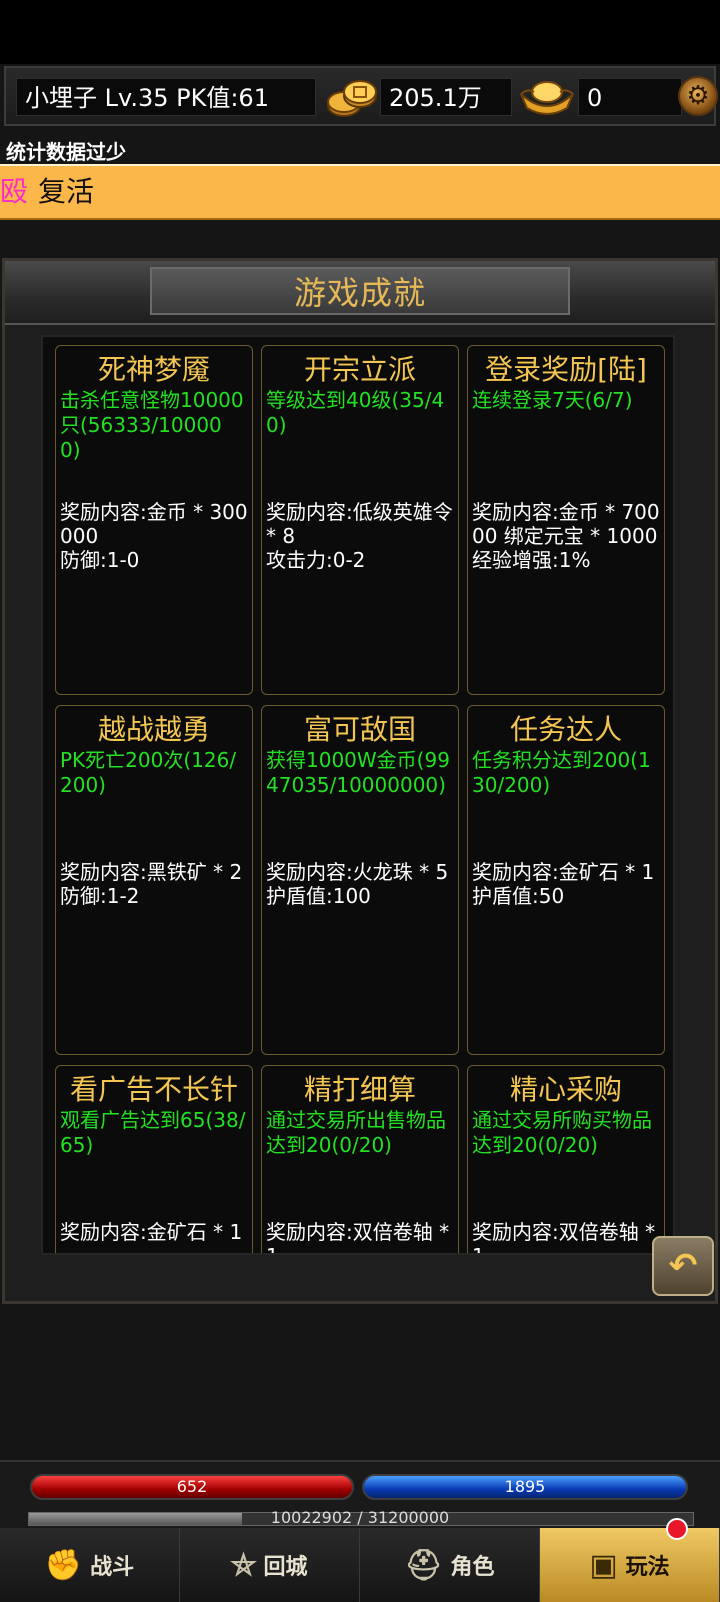 The image size is (720, 1602). I want to click on achievement-bonus: 防御:1-2, so click(100, 896).